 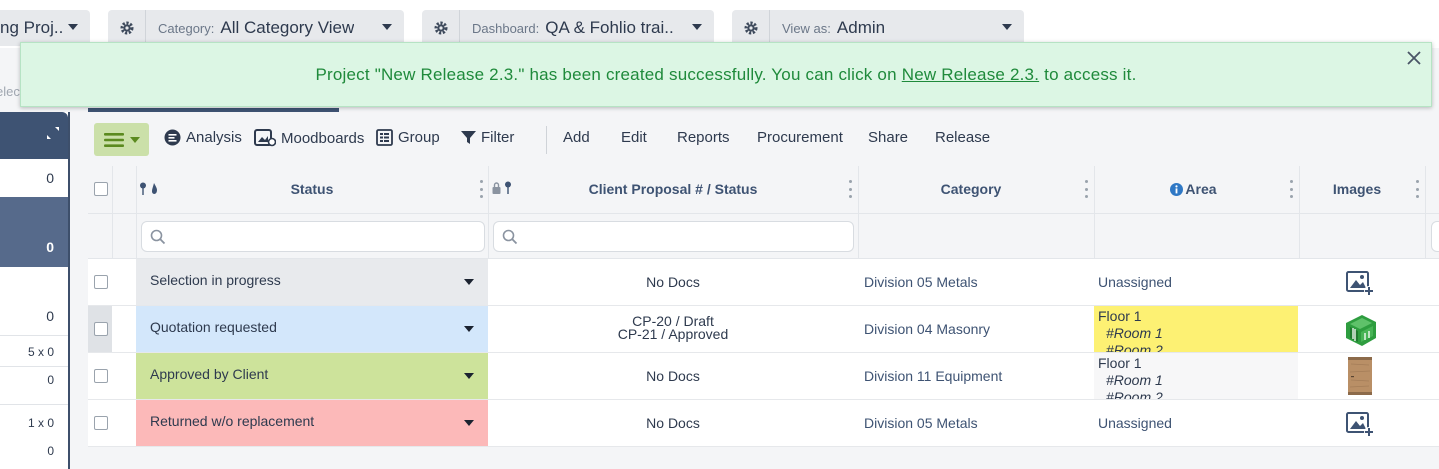 What do you see at coordinates (40, 423) in the screenshot?
I see `summary-value: 1 x 0` at bounding box center [40, 423].